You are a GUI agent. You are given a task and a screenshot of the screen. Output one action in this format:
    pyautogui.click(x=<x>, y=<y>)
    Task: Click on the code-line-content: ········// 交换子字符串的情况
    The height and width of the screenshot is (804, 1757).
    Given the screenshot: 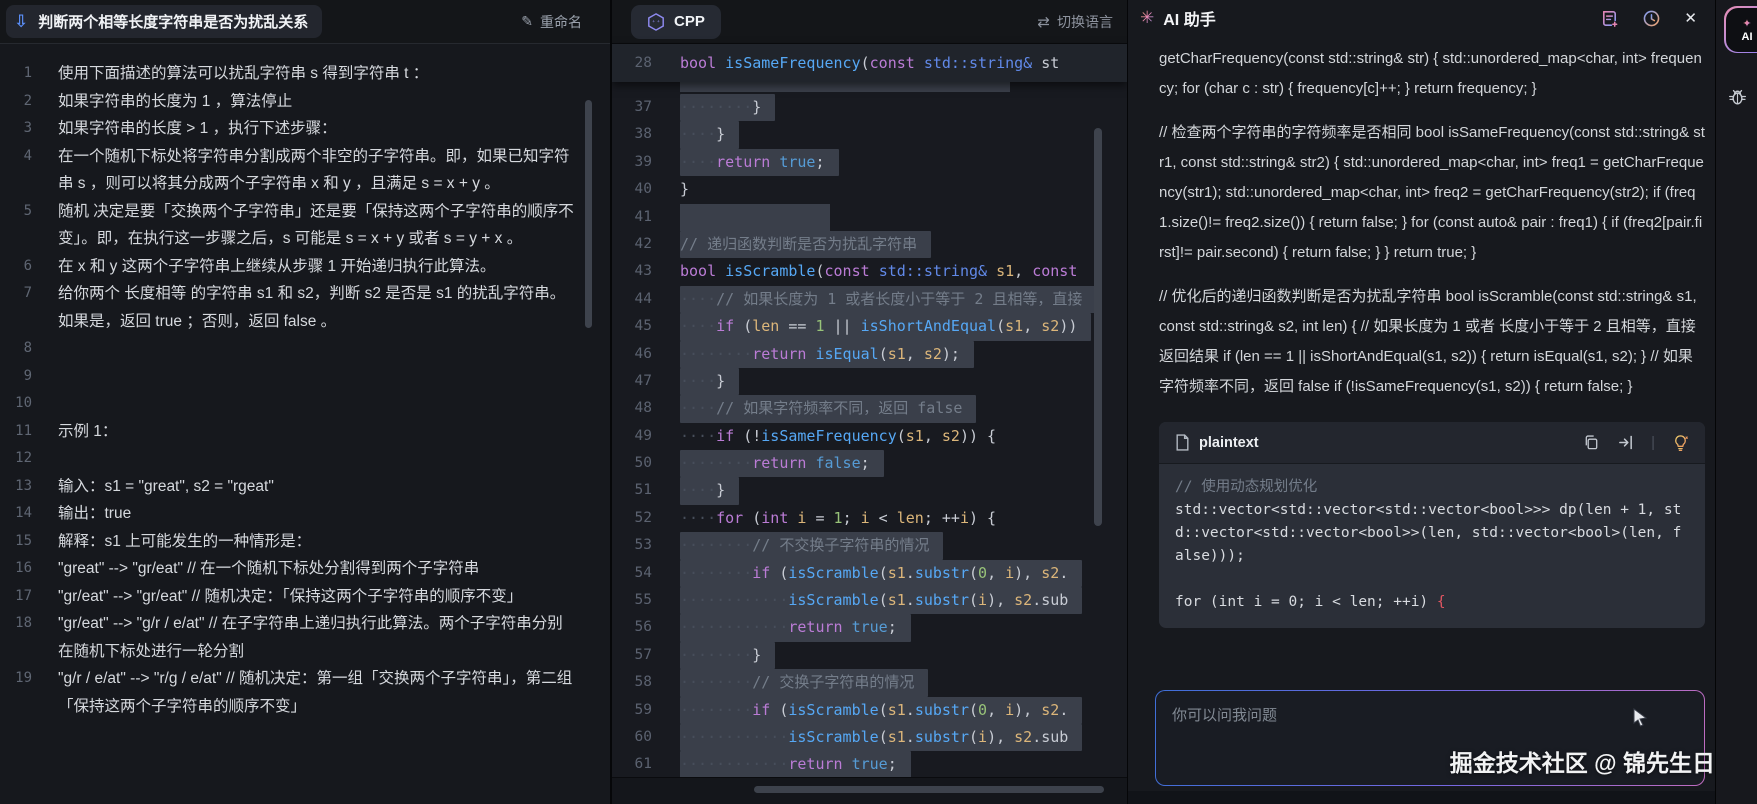 What is the action you would take?
    pyautogui.click(x=804, y=683)
    